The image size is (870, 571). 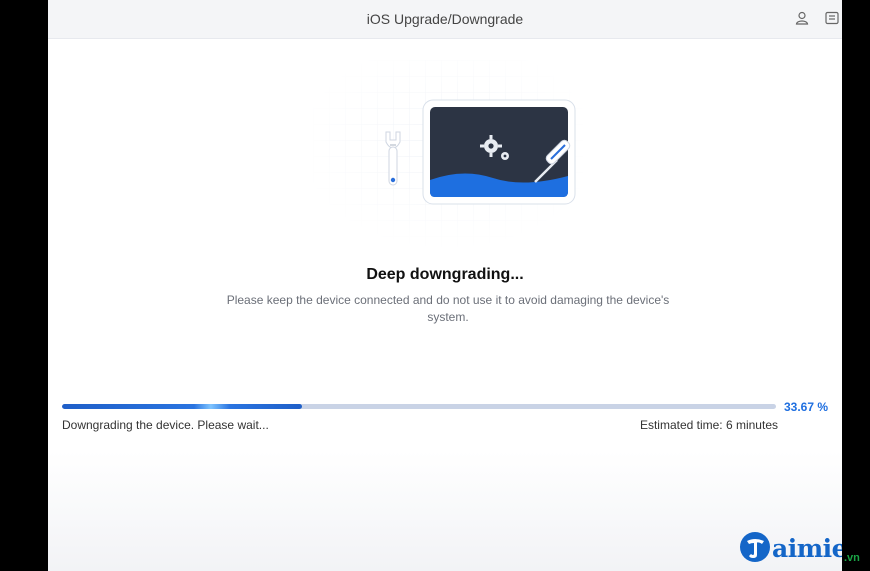 I want to click on watermark: aimienphi, so click(x=790, y=544).